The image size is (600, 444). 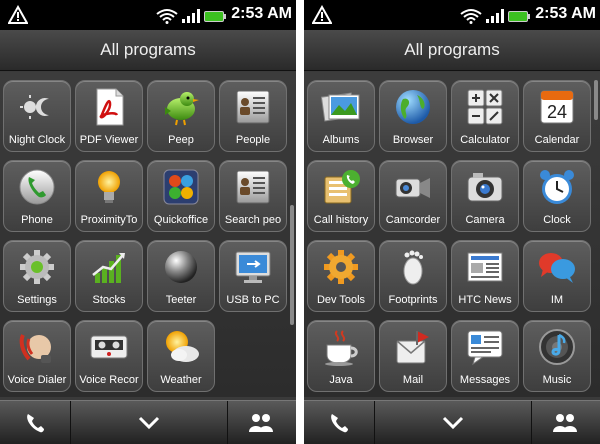 I want to click on night-clock-icon, so click(x=34, y=107).